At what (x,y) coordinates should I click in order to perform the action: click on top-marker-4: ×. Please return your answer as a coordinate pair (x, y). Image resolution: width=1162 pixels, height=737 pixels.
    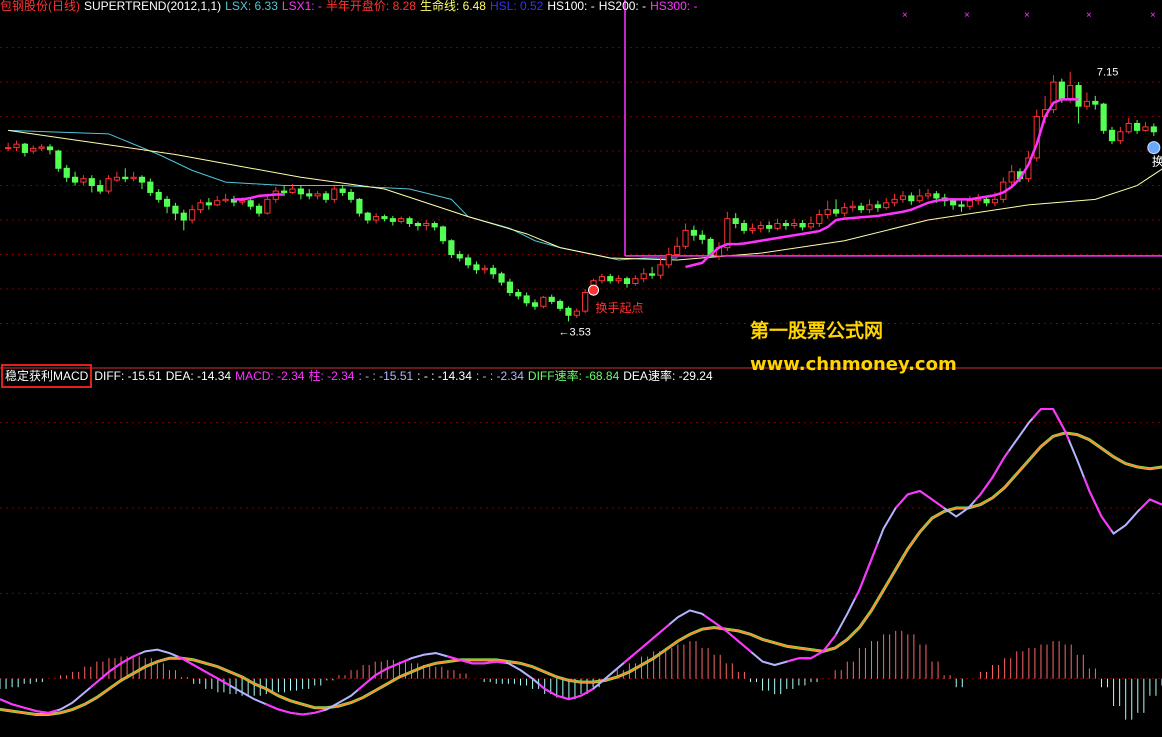
    Looking at the image, I should click on (1153, 15).